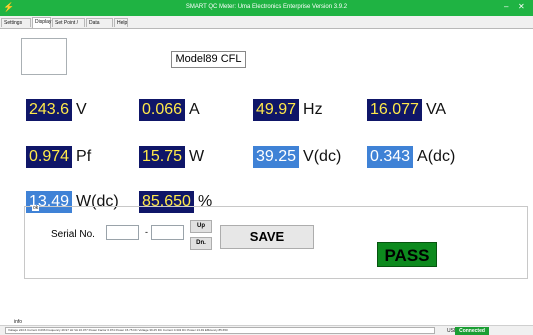 The image size is (533, 335). What do you see at coordinates (208, 59) in the screenshot?
I see `model-label: Model89 CFL` at bounding box center [208, 59].